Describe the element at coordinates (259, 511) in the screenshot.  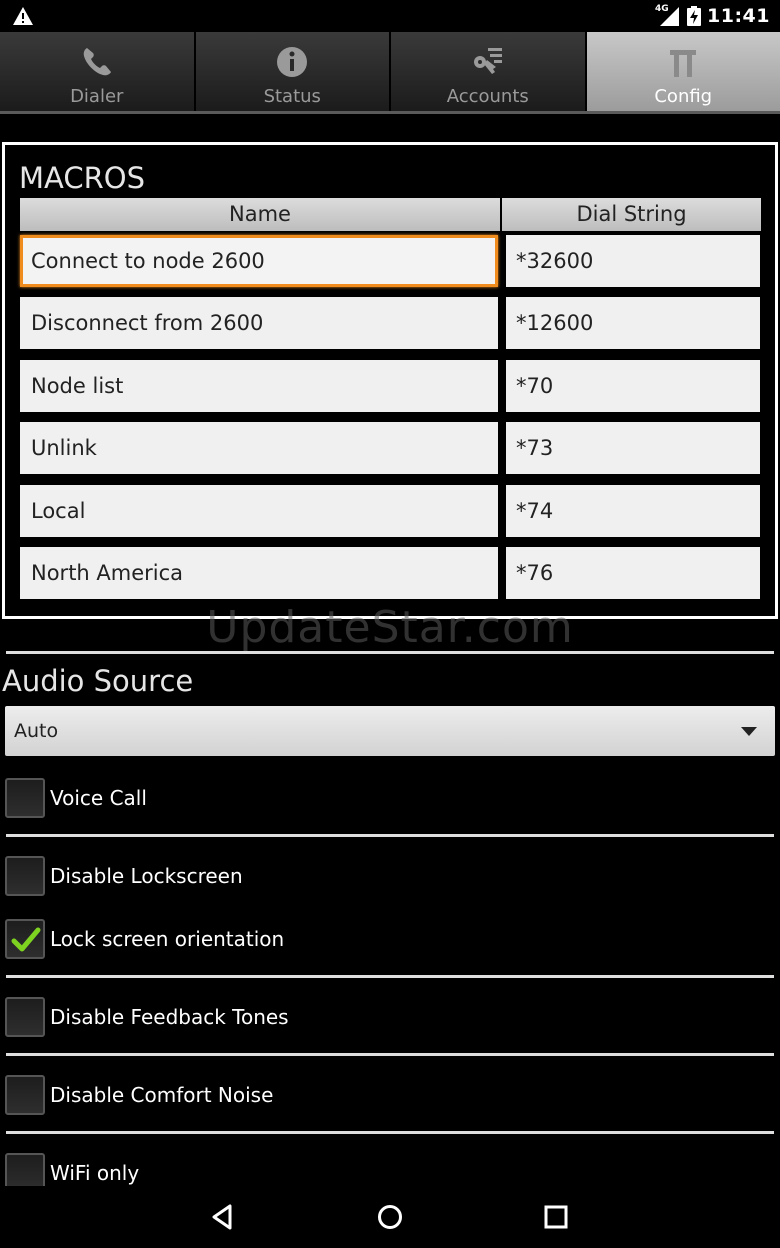
I see `macro-name-field: Local` at that location.